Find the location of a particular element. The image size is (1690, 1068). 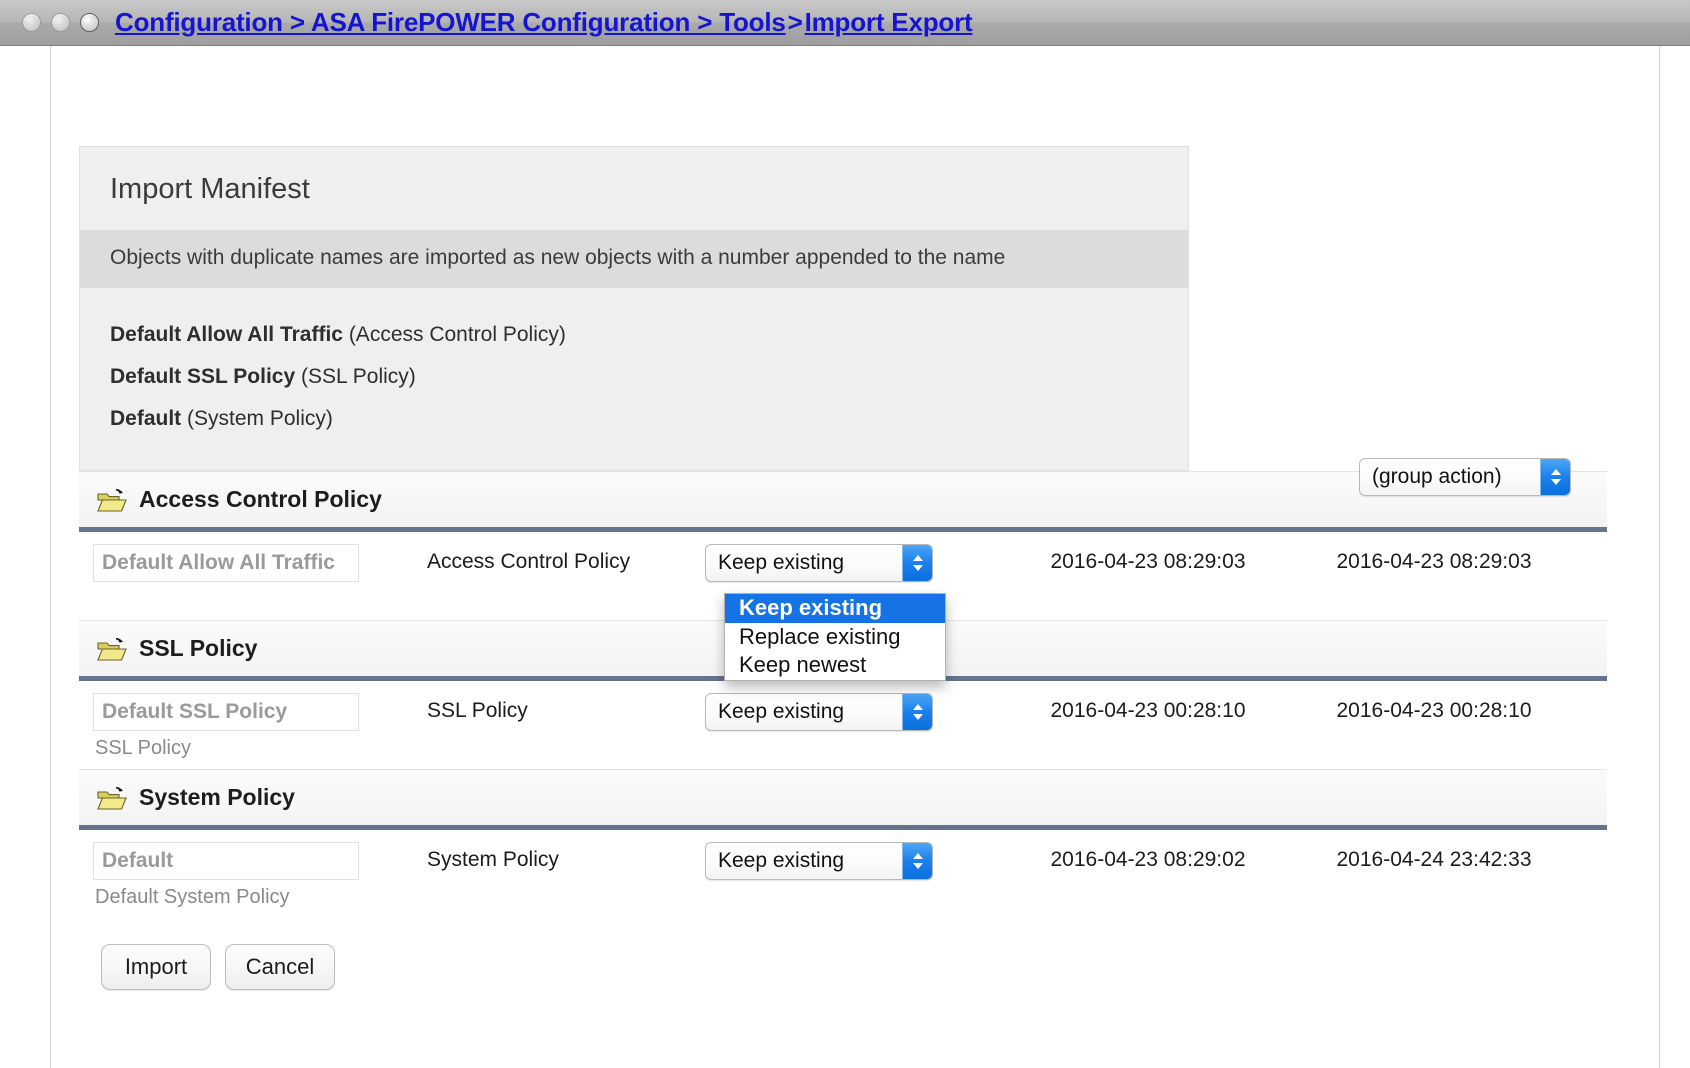

dropdown-option-keep-newest: Keep newest is located at coordinates (835, 665).